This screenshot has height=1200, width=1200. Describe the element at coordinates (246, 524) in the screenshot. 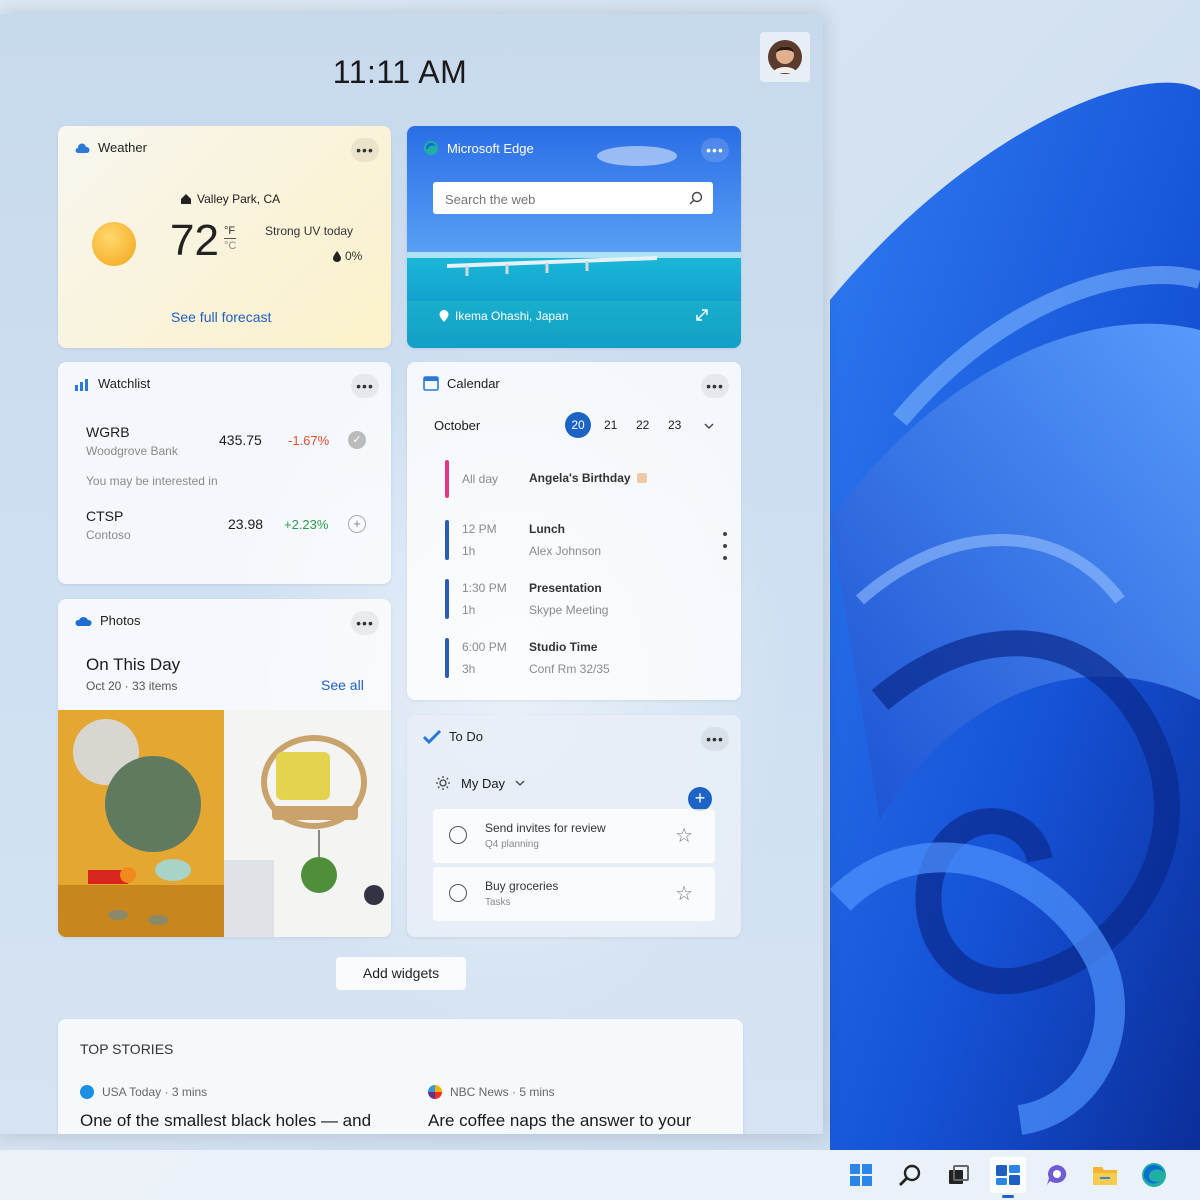

I see `stock-price: 23.98` at that location.